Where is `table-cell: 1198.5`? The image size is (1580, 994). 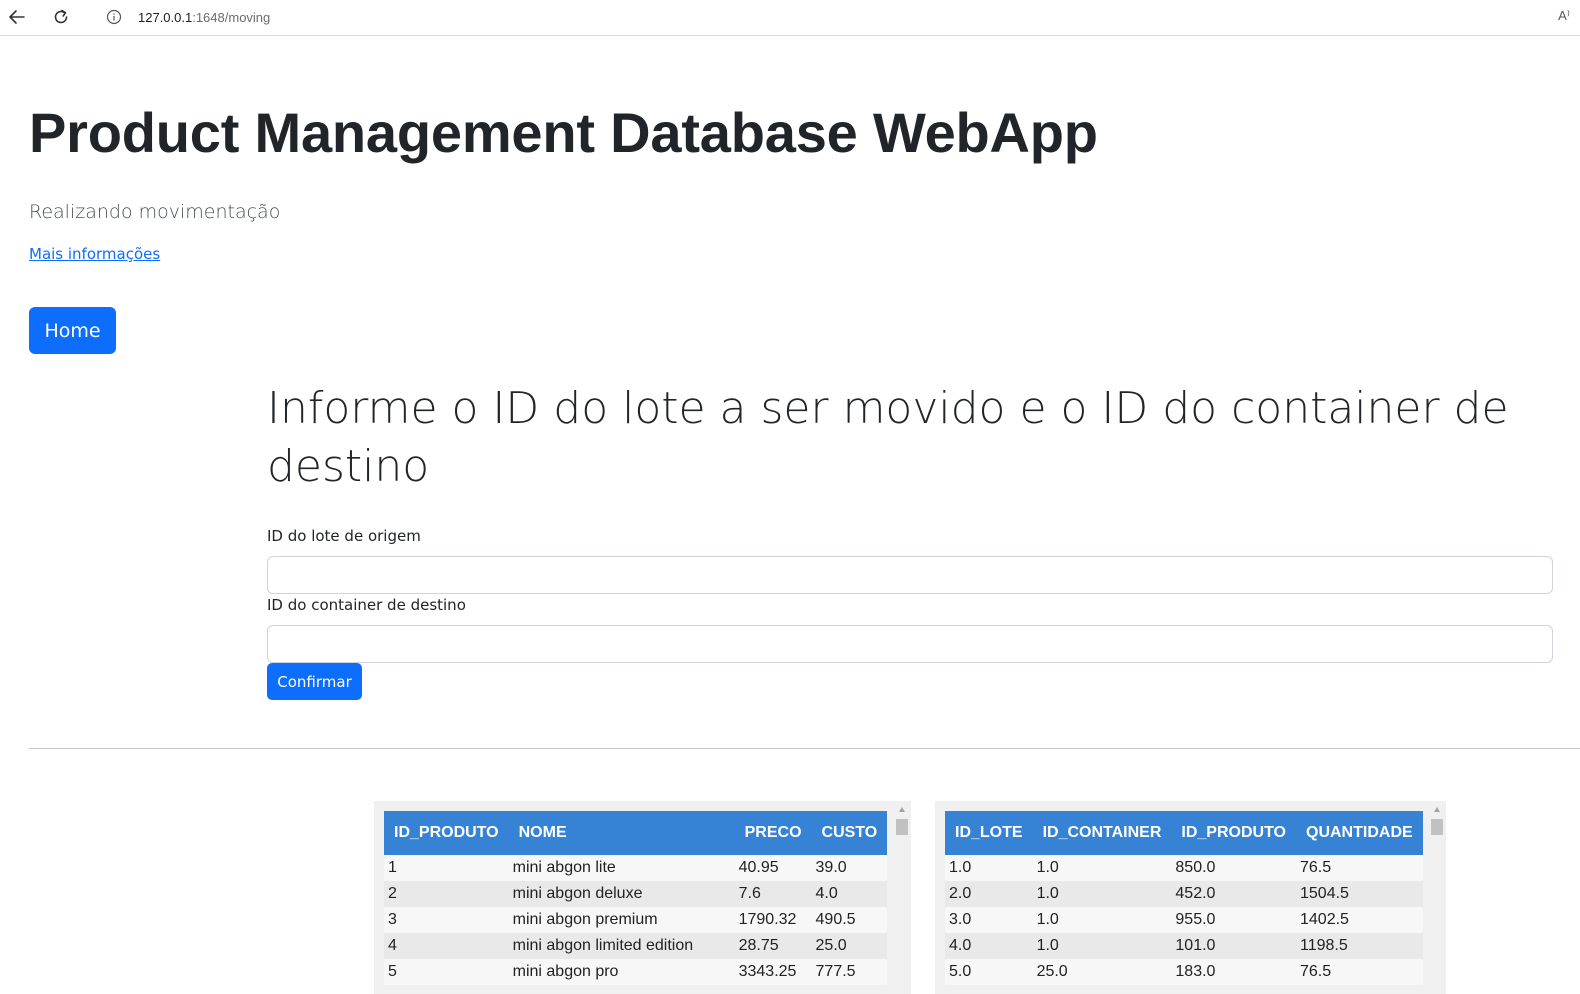
table-cell: 1198.5 is located at coordinates (1359, 946).